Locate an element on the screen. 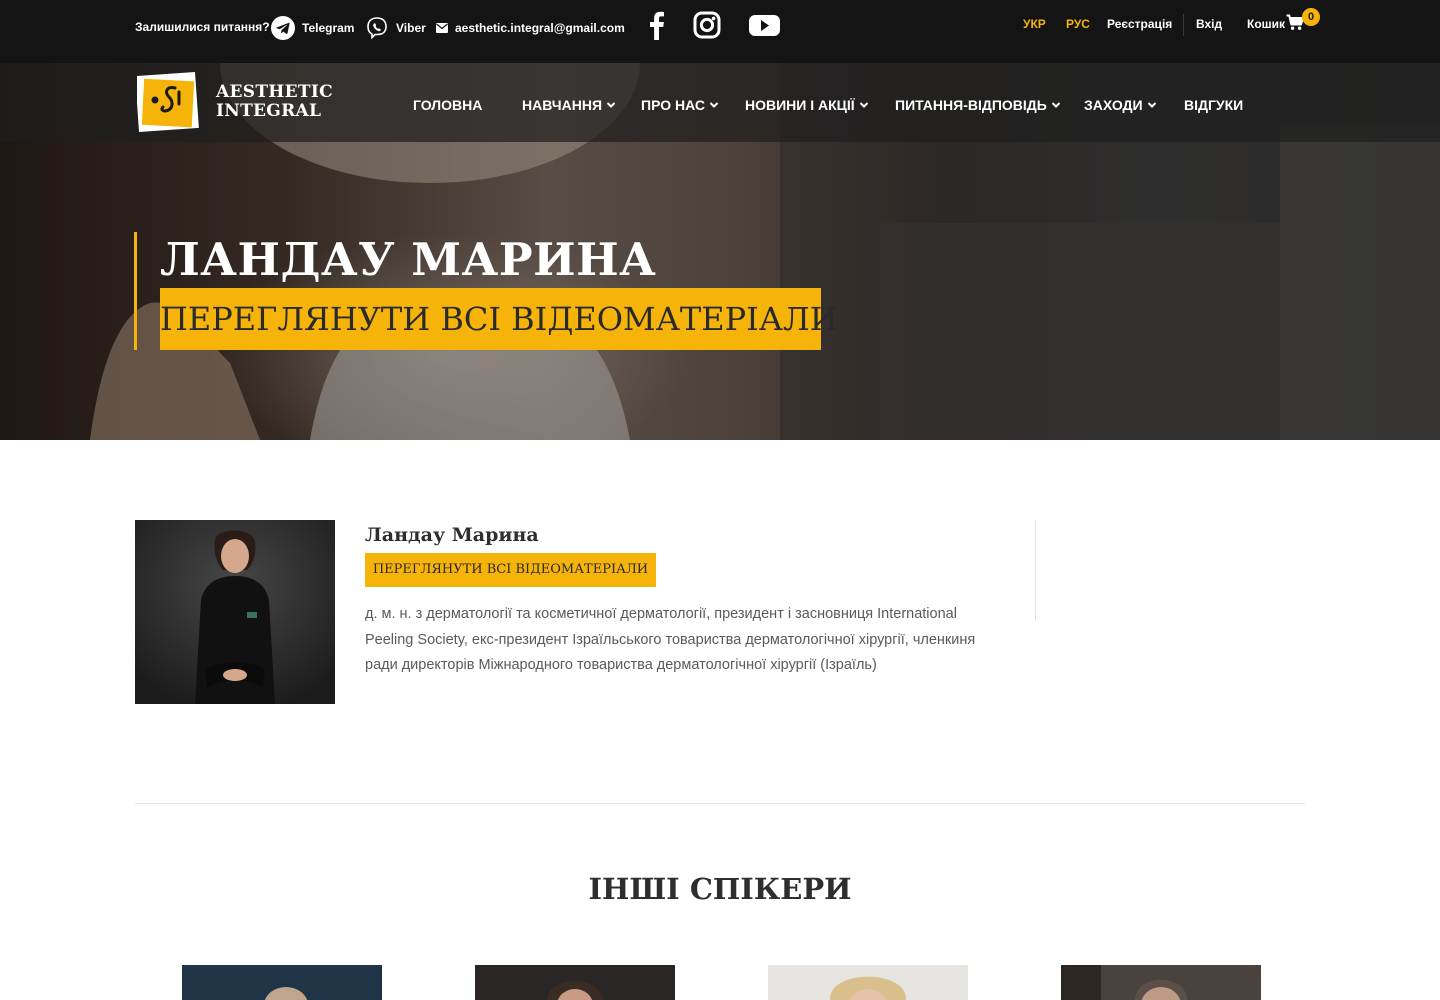 Image resolution: width=1440 pixels, height=1000 pixels. telegram-link: Telegram is located at coordinates (312, 28).